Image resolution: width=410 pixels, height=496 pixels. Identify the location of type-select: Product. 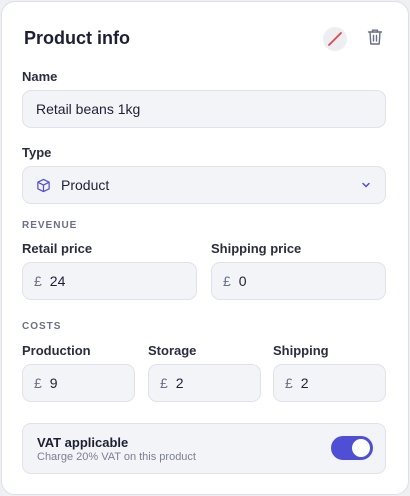
(204, 185).